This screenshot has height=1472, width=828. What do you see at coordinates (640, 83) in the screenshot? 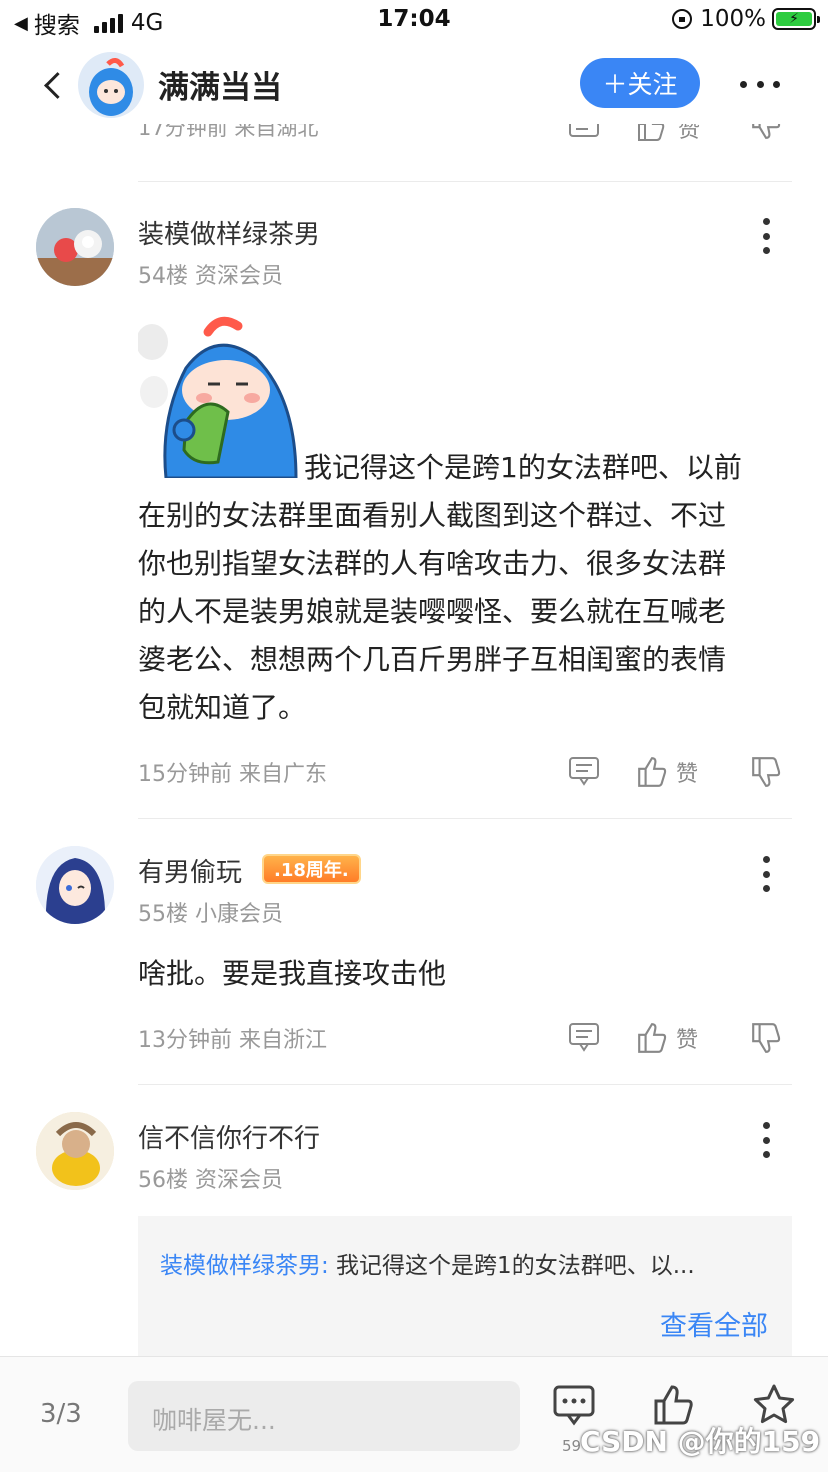
I see `follow-button: ＋关注` at bounding box center [640, 83].